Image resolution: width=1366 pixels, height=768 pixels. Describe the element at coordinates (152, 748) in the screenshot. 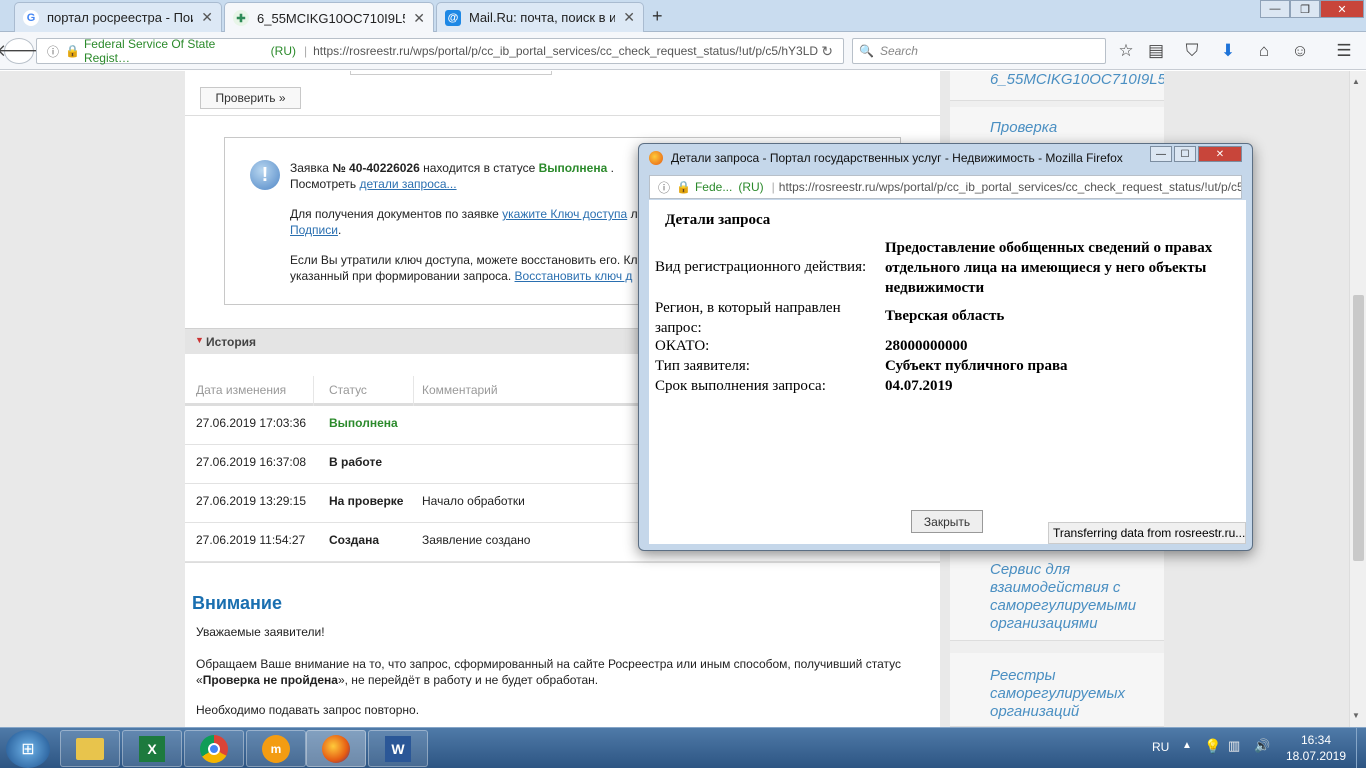

I see `excel-icon: X` at that location.